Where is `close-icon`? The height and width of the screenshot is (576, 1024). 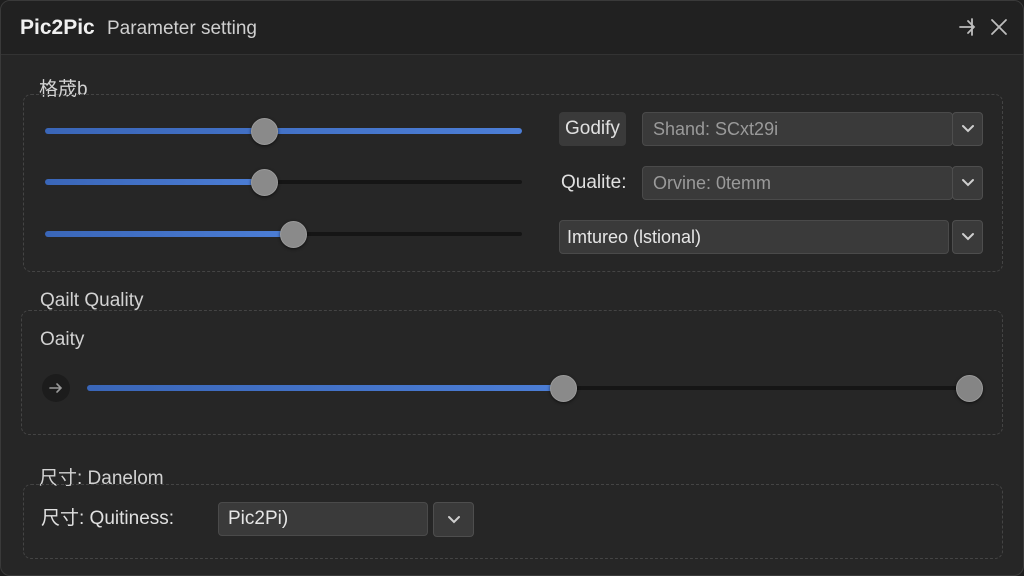
close-icon is located at coordinates (999, 27).